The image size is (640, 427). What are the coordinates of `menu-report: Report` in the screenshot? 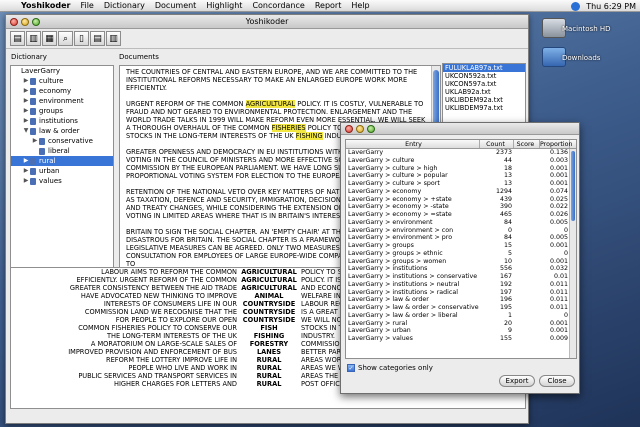 It's located at (328, 5).